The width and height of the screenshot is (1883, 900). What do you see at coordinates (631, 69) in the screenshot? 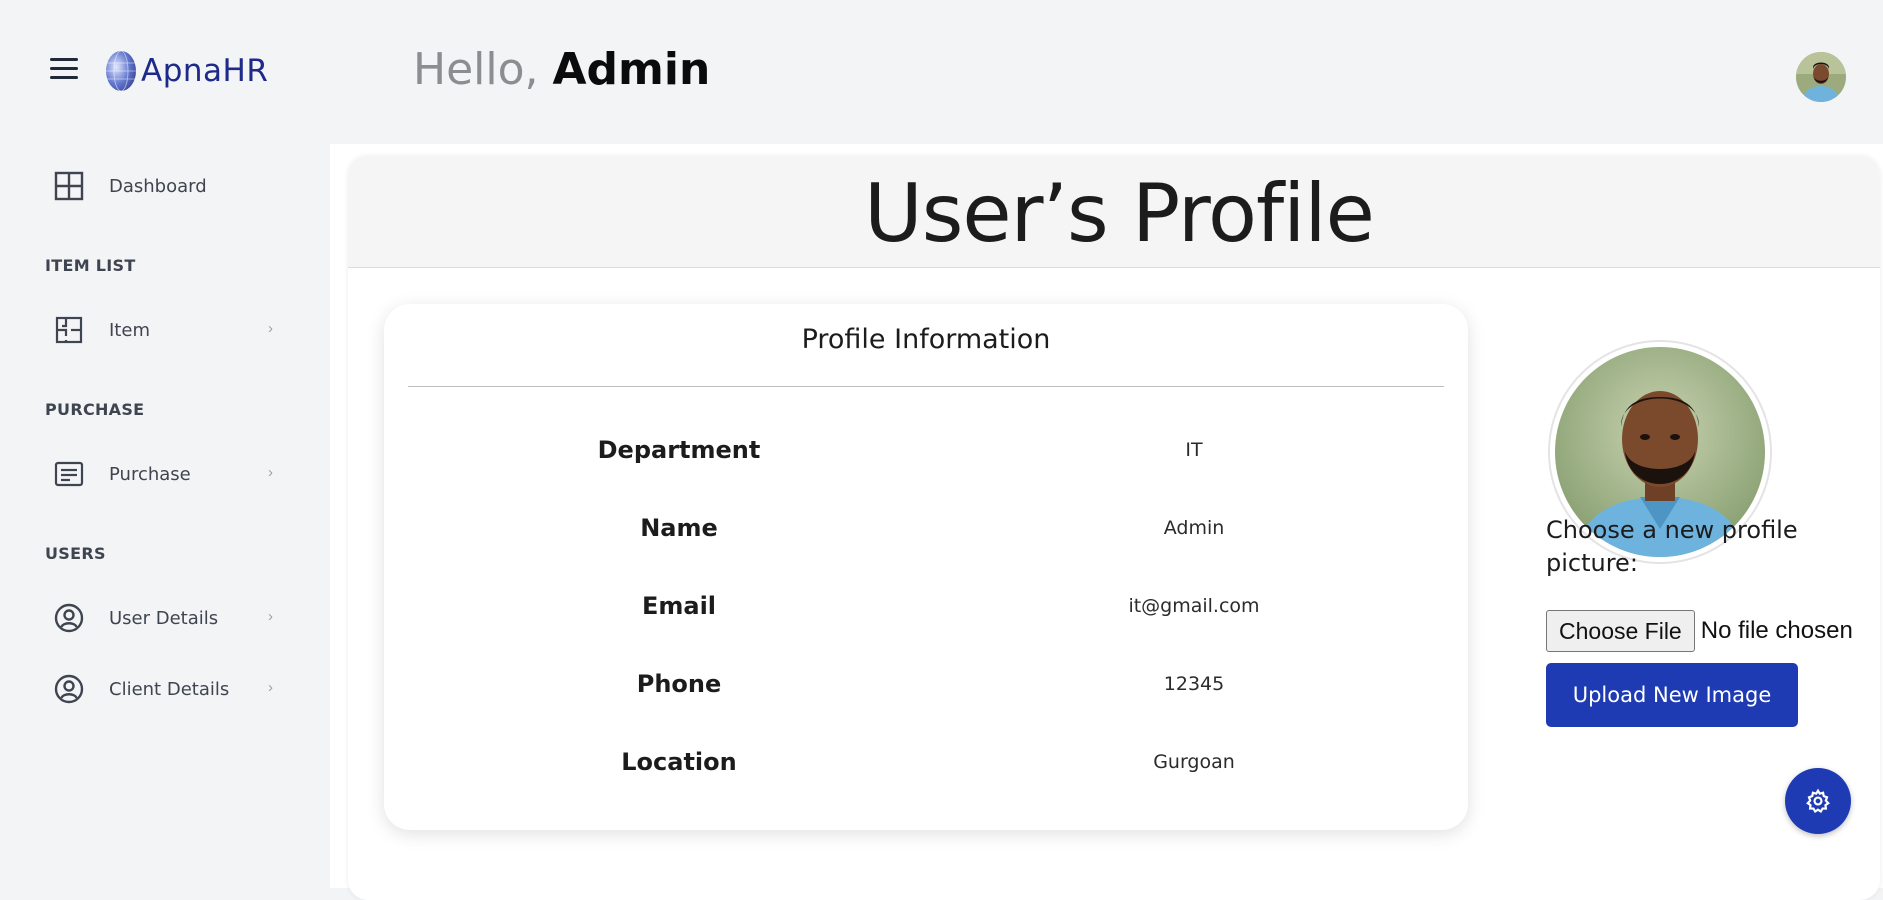
I see `greeting-name: Admin` at bounding box center [631, 69].